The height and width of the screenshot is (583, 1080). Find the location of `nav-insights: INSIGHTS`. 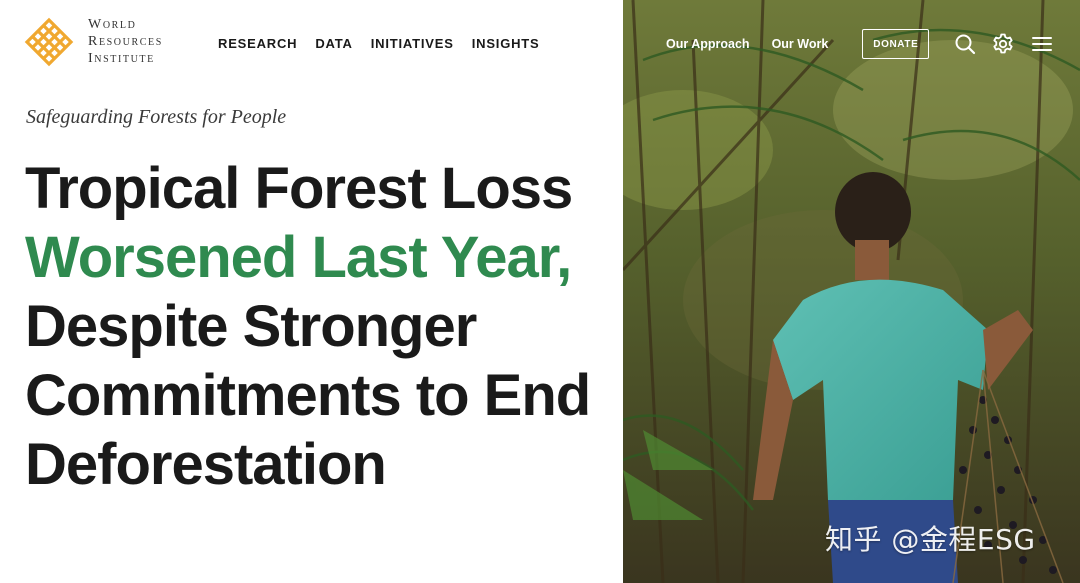

nav-insights: INSIGHTS is located at coordinates (506, 43).